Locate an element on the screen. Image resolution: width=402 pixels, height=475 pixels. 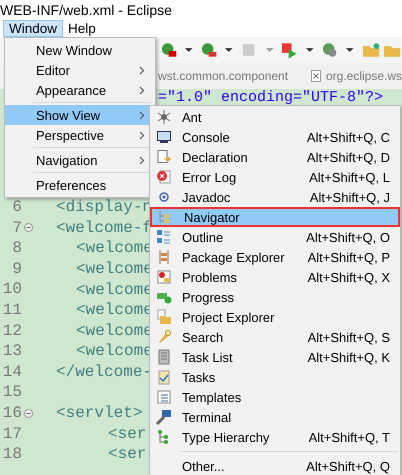
menu-item: Error Log Alt+Shift+Q, L is located at coordinates (275, 177).